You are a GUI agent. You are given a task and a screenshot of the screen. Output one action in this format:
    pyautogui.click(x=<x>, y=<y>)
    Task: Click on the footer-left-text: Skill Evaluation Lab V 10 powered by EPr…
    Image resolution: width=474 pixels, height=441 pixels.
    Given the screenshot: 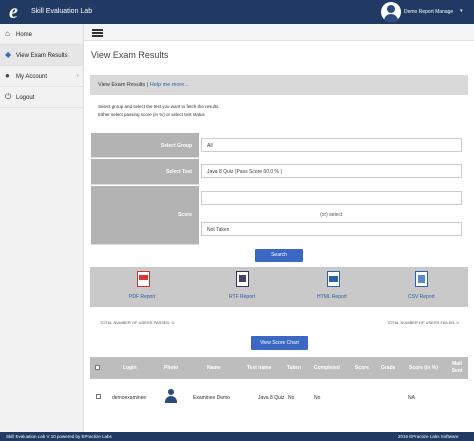 What is the action you would take?
    pyautogui.click(x=59, y=436)
    